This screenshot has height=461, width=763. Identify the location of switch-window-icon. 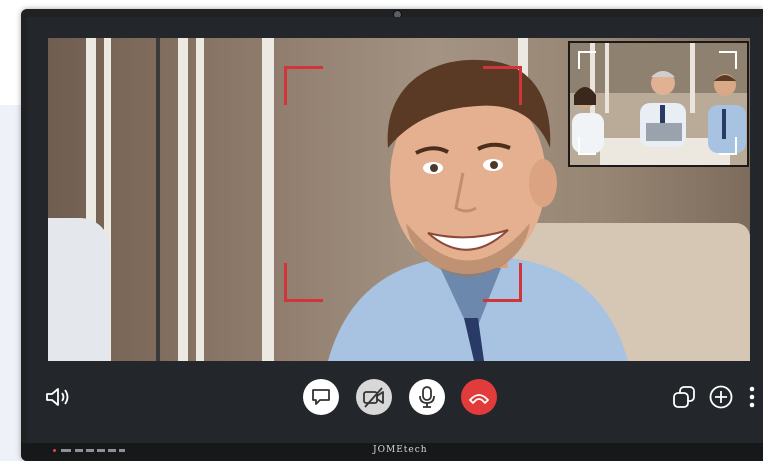
(684, 397).